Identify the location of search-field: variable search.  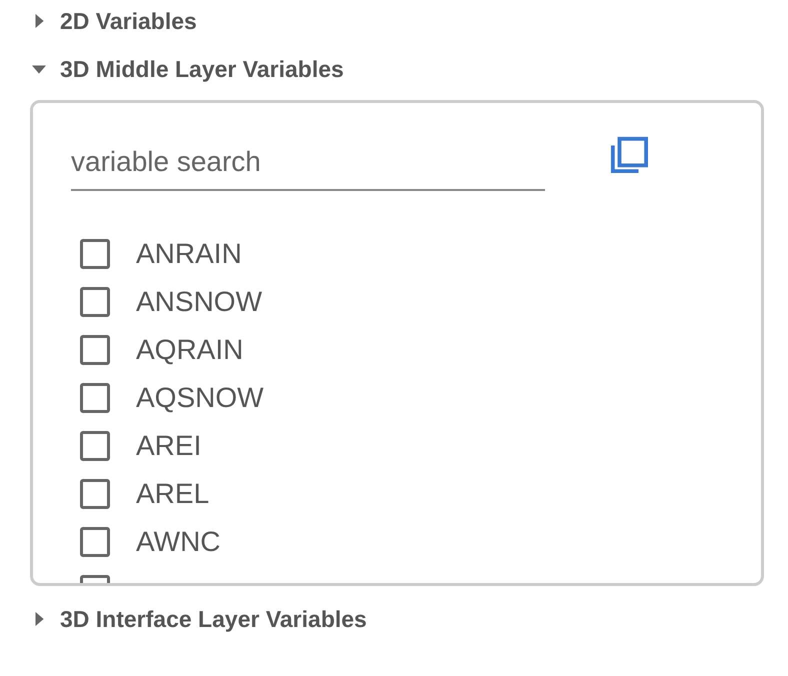
(308, 163).